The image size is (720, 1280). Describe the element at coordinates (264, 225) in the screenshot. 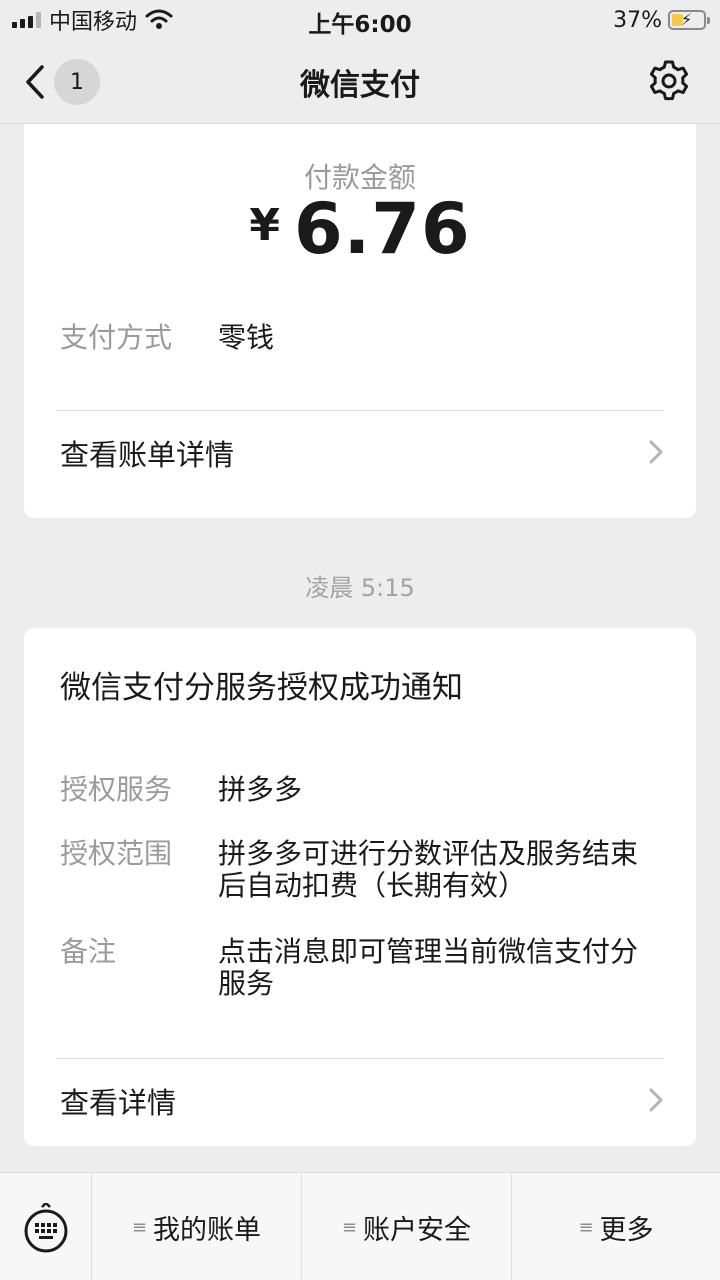

I see `currency-symbol: ¥` at that location.